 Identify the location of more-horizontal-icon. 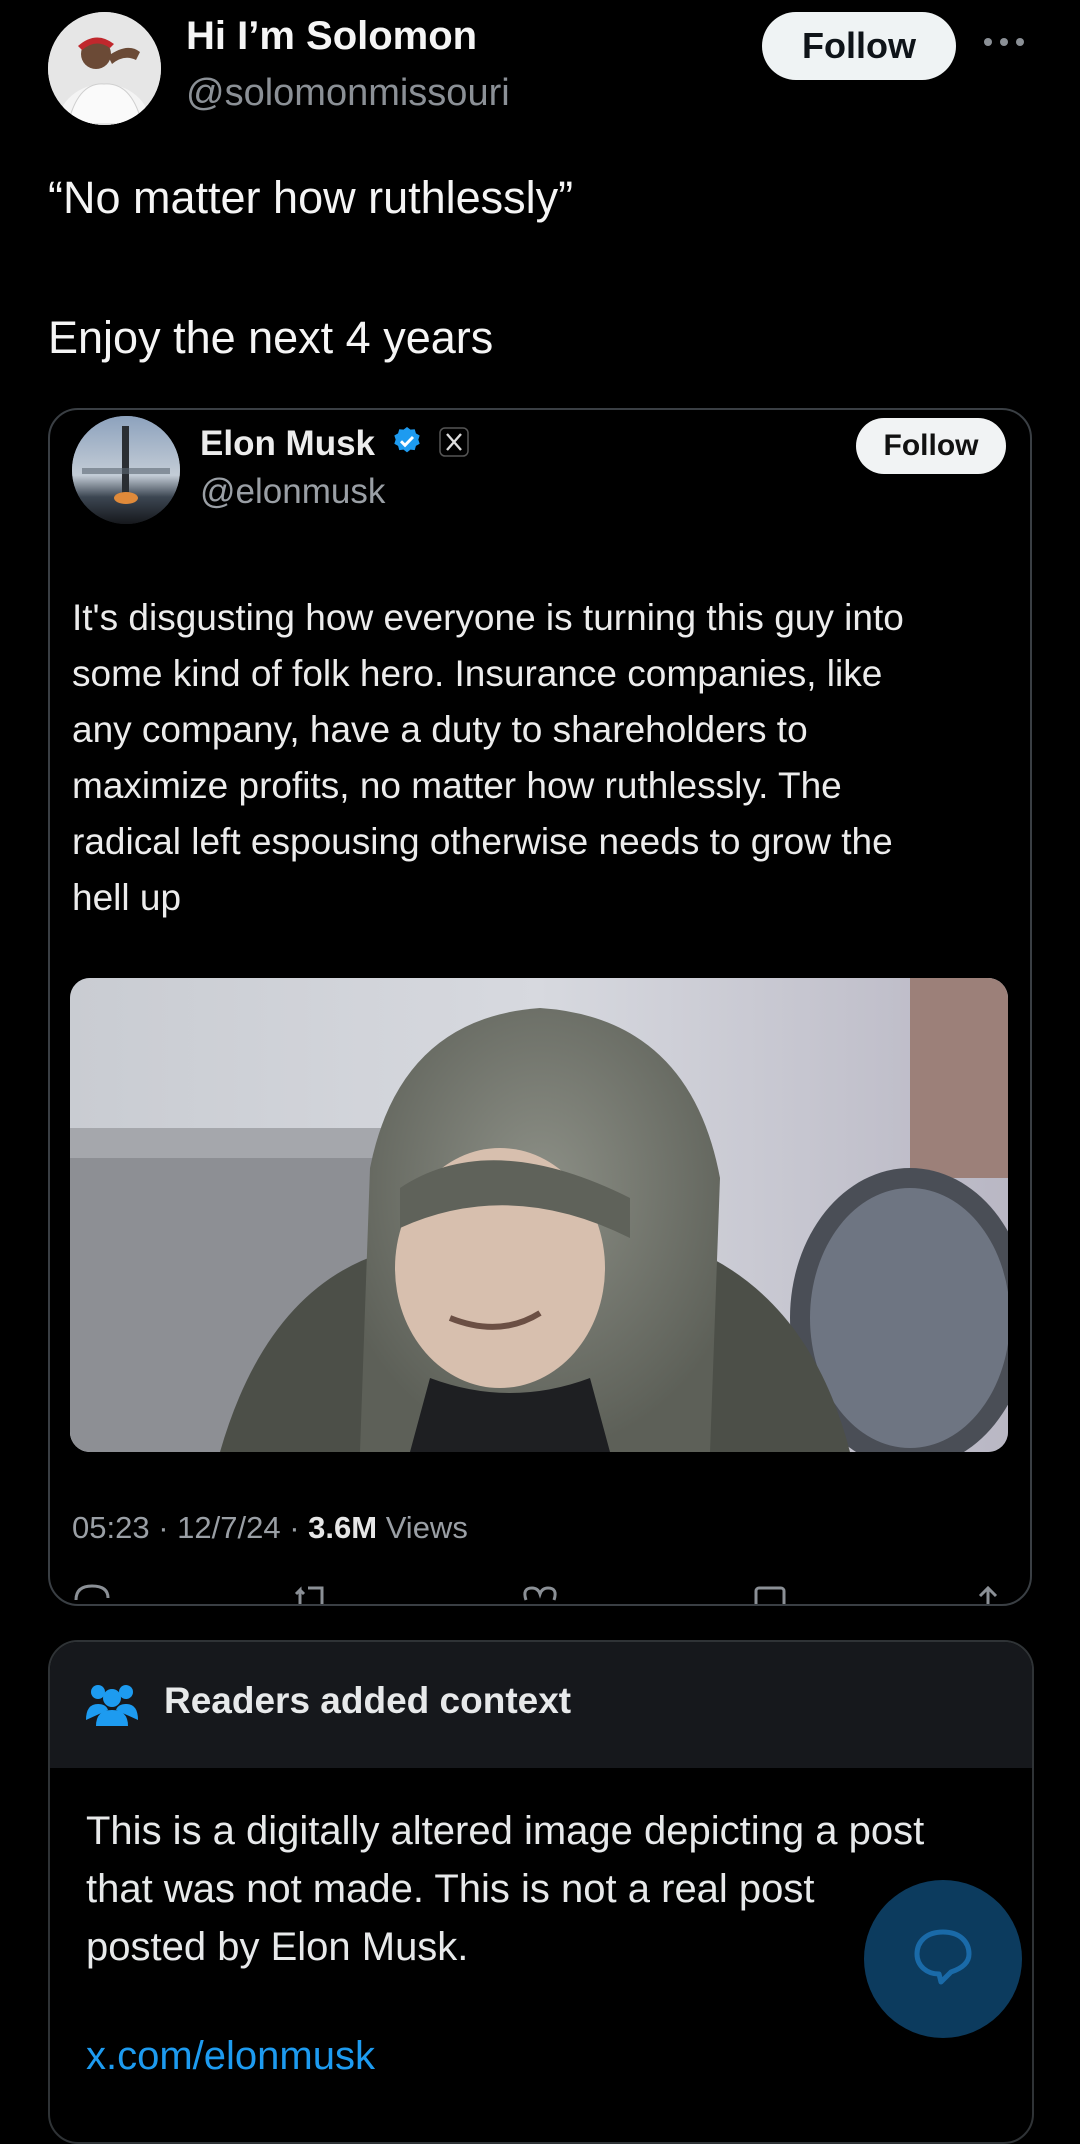
(1004, 37).